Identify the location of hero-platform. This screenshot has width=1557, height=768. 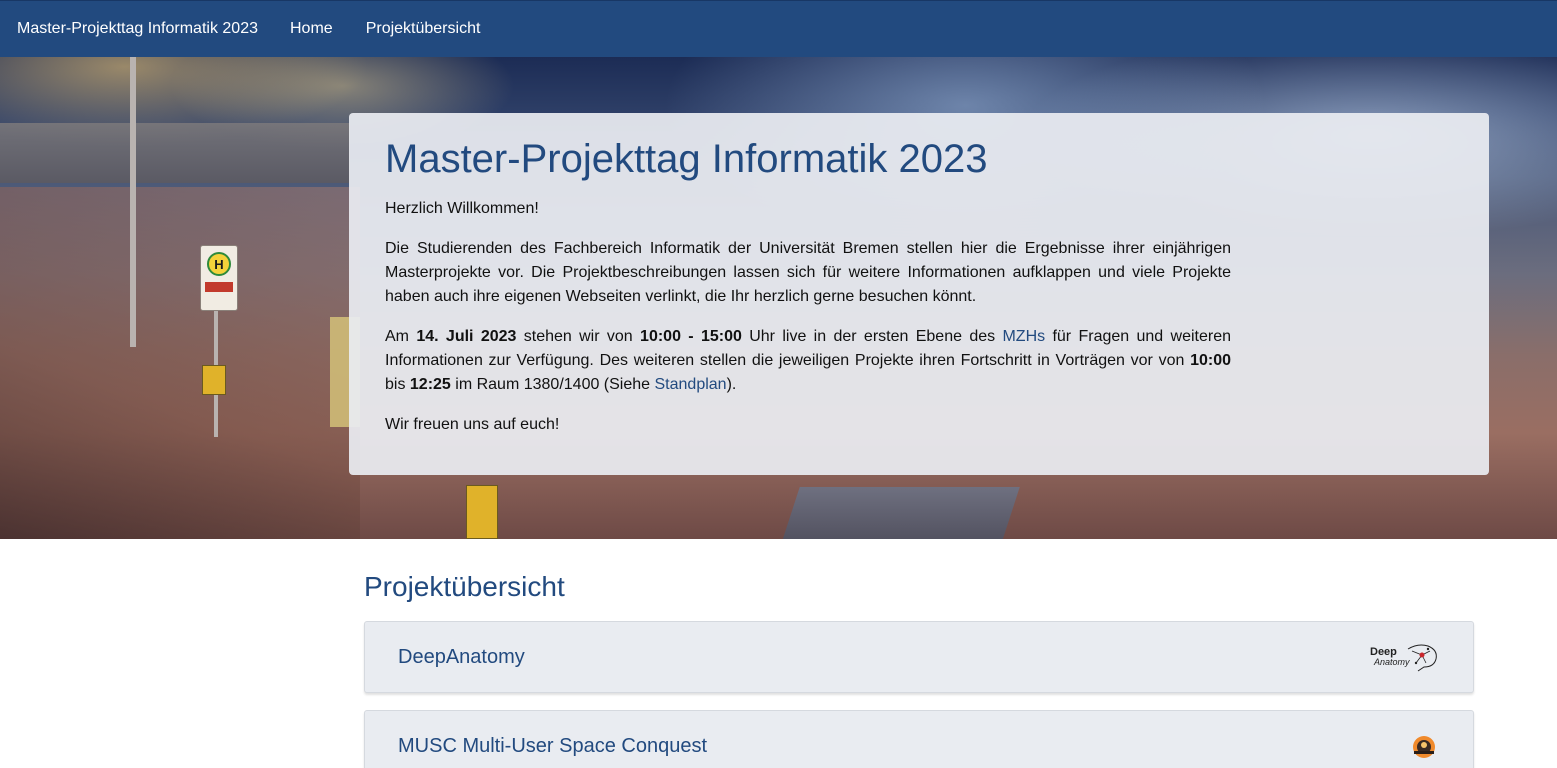
(180, 363).